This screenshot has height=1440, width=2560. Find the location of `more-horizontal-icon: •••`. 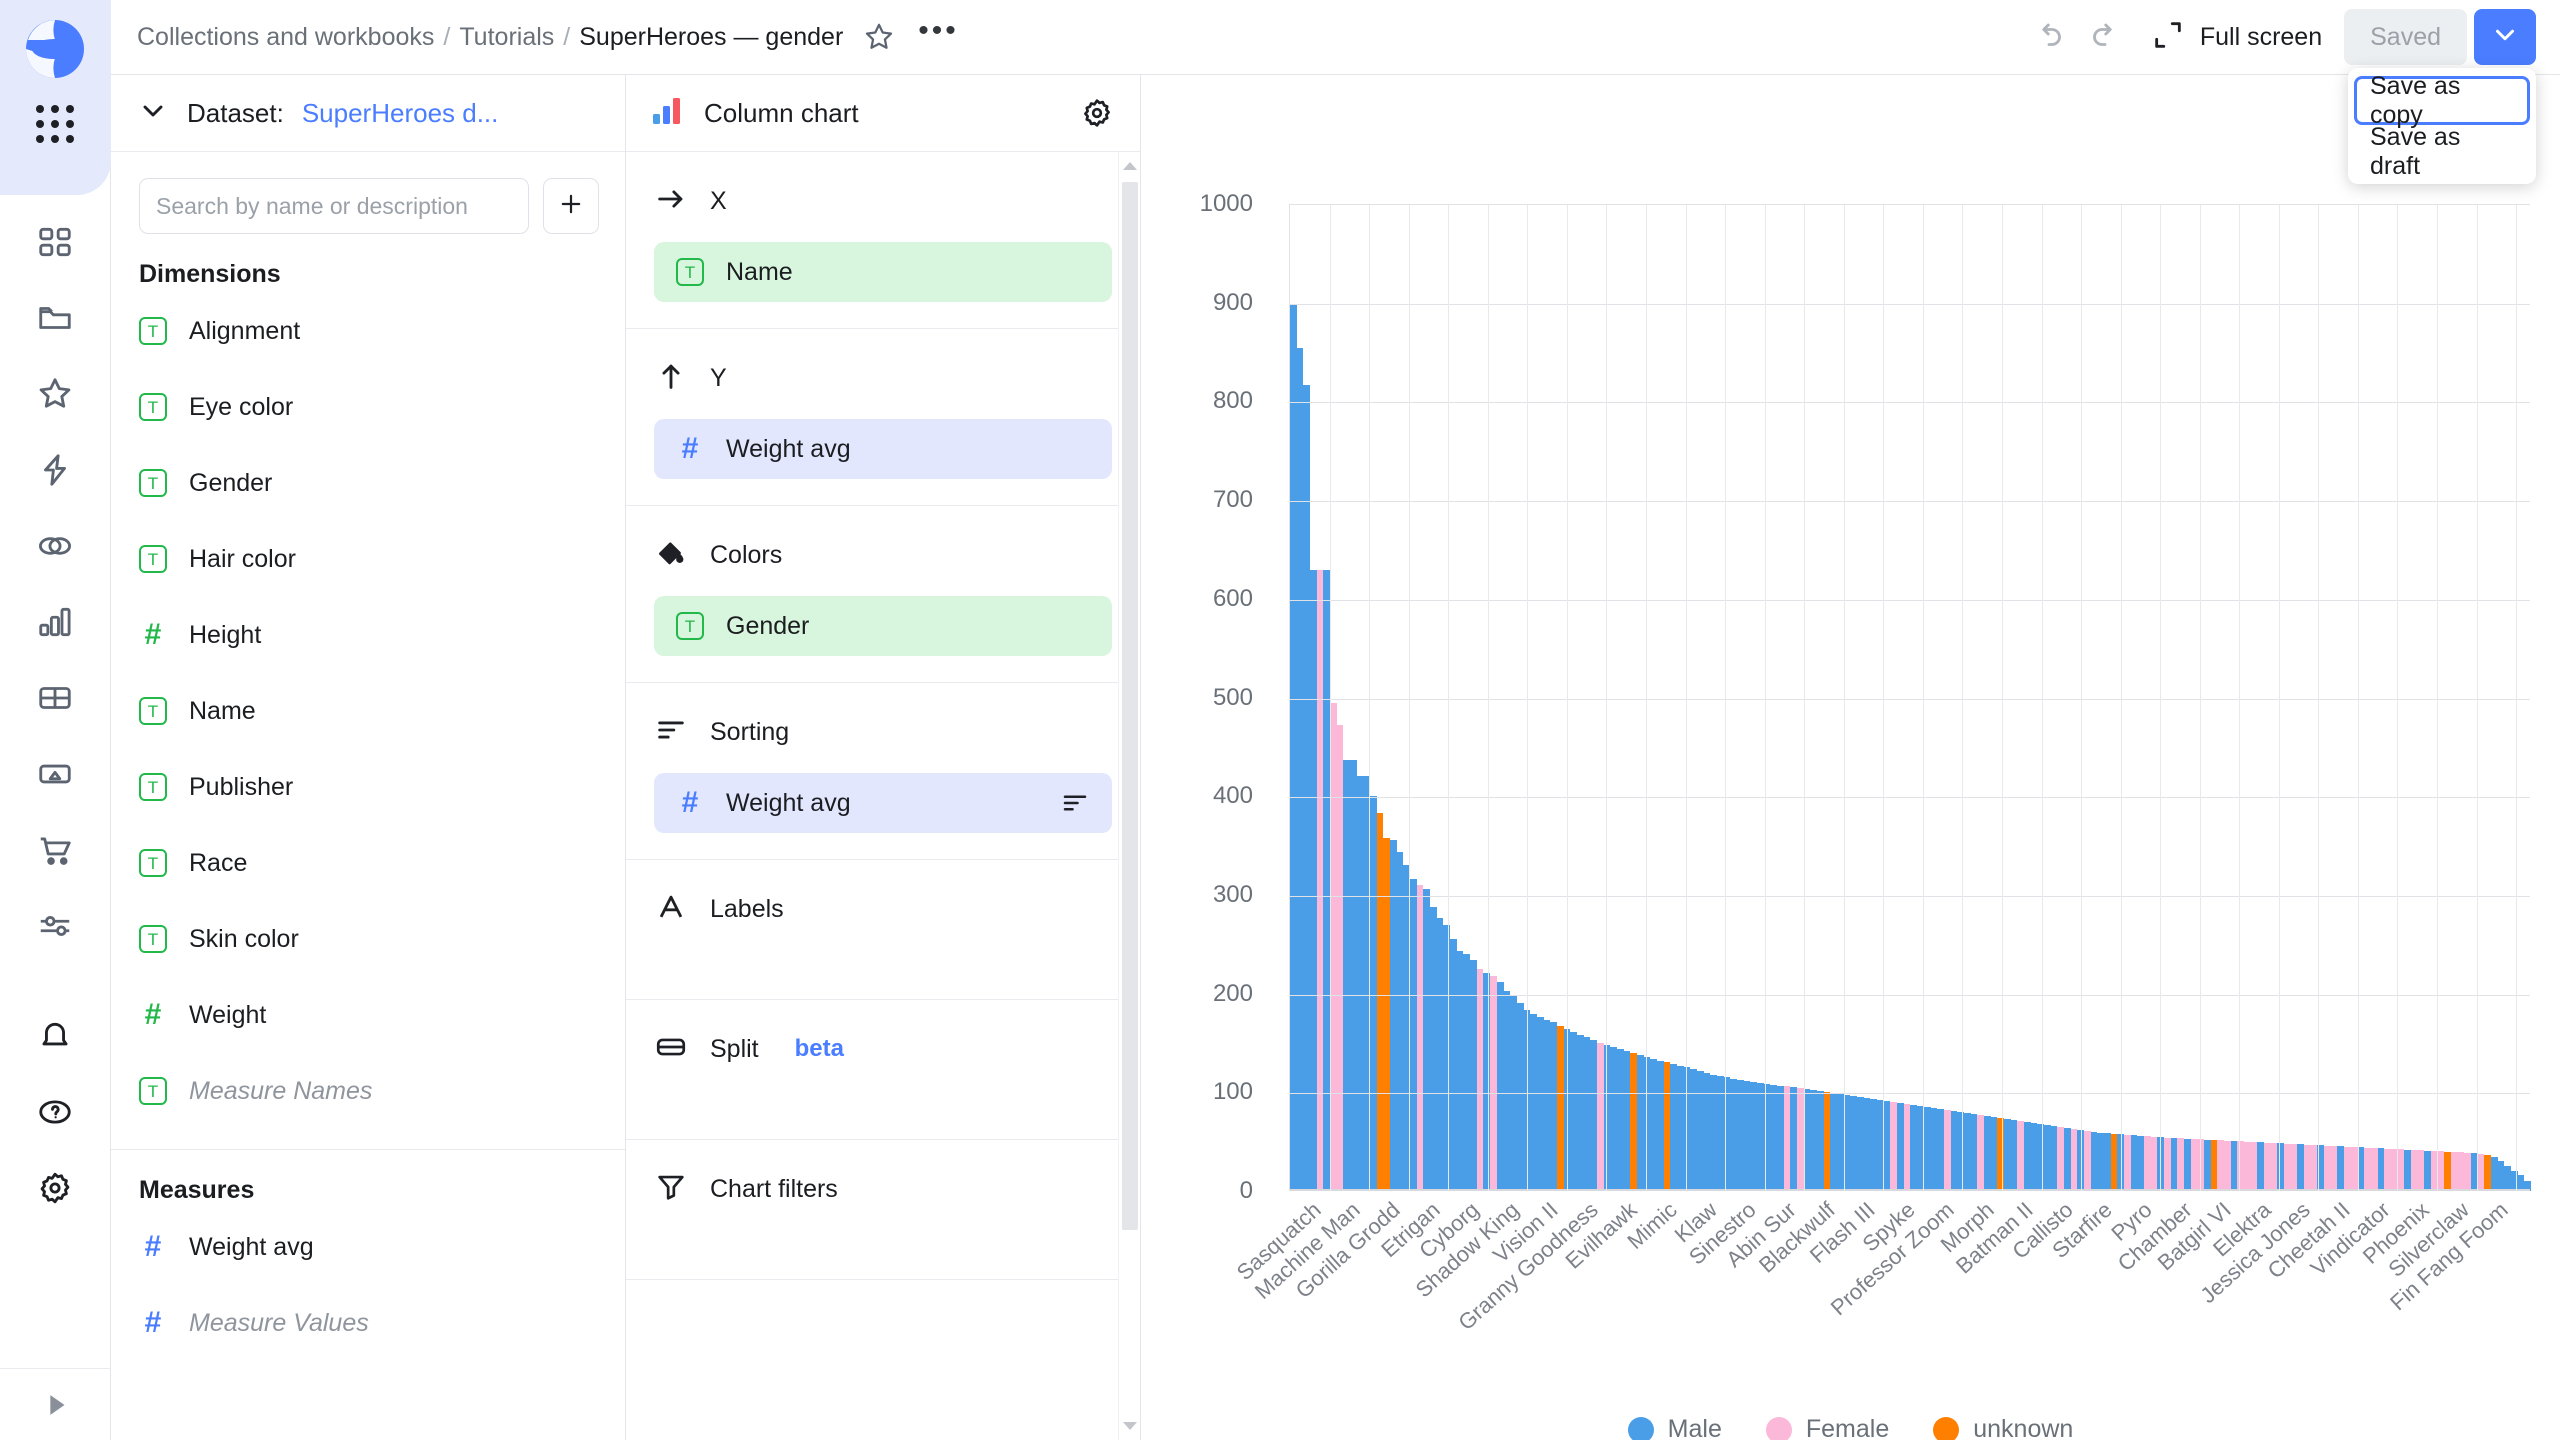

more-horizontal-icon: ••• is located at coordinates (938, 33).